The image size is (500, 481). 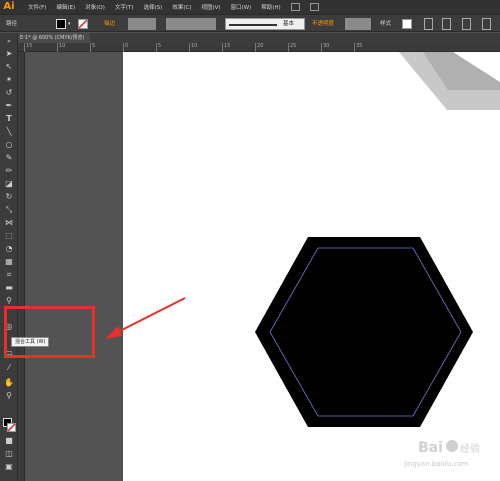 I want to click on direct-selection-tool-icon: ↖, so click(x=9, y=66).